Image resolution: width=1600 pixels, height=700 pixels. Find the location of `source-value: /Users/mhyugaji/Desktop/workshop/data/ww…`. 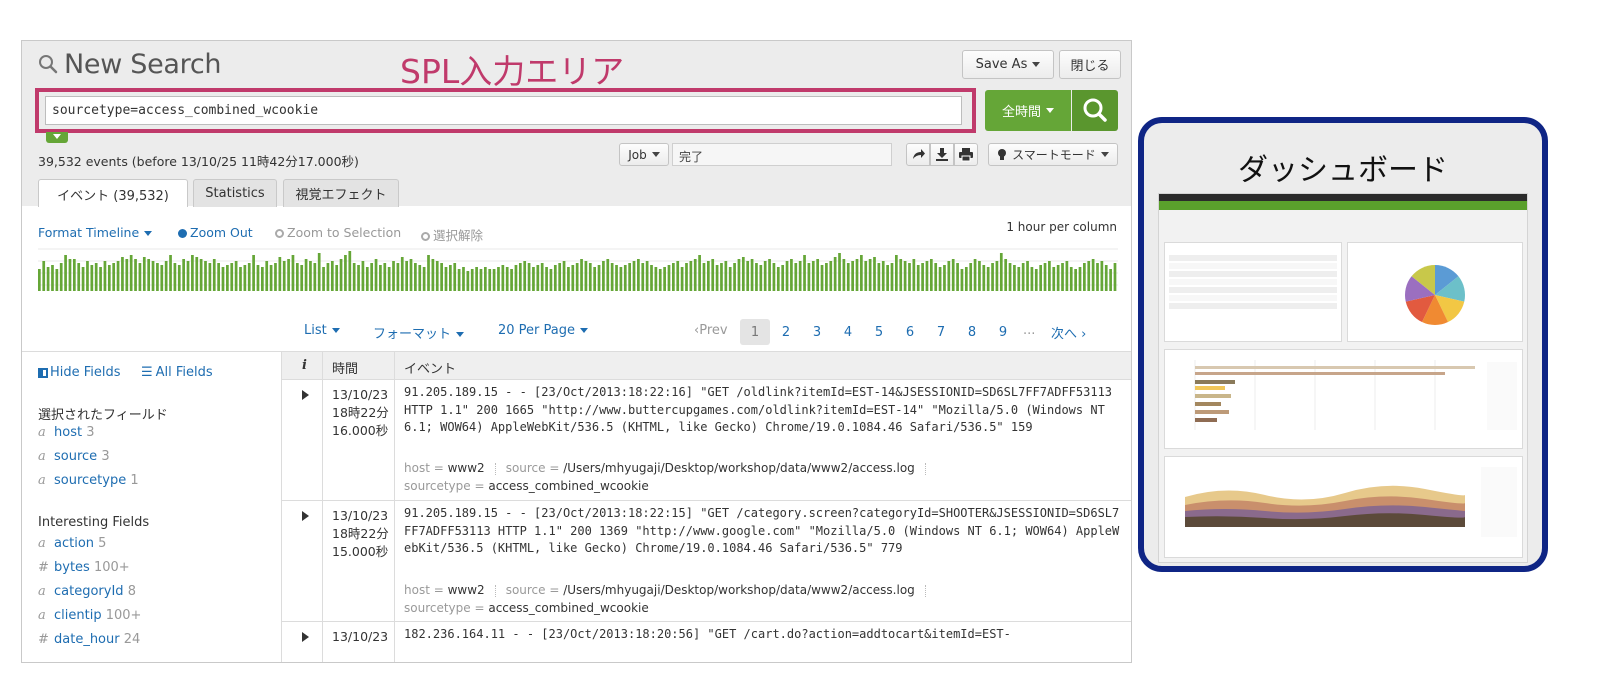

source-value: /Users/mhyugaji/Desktop/workshop/data/ww… is located at coordinates (739, 468).